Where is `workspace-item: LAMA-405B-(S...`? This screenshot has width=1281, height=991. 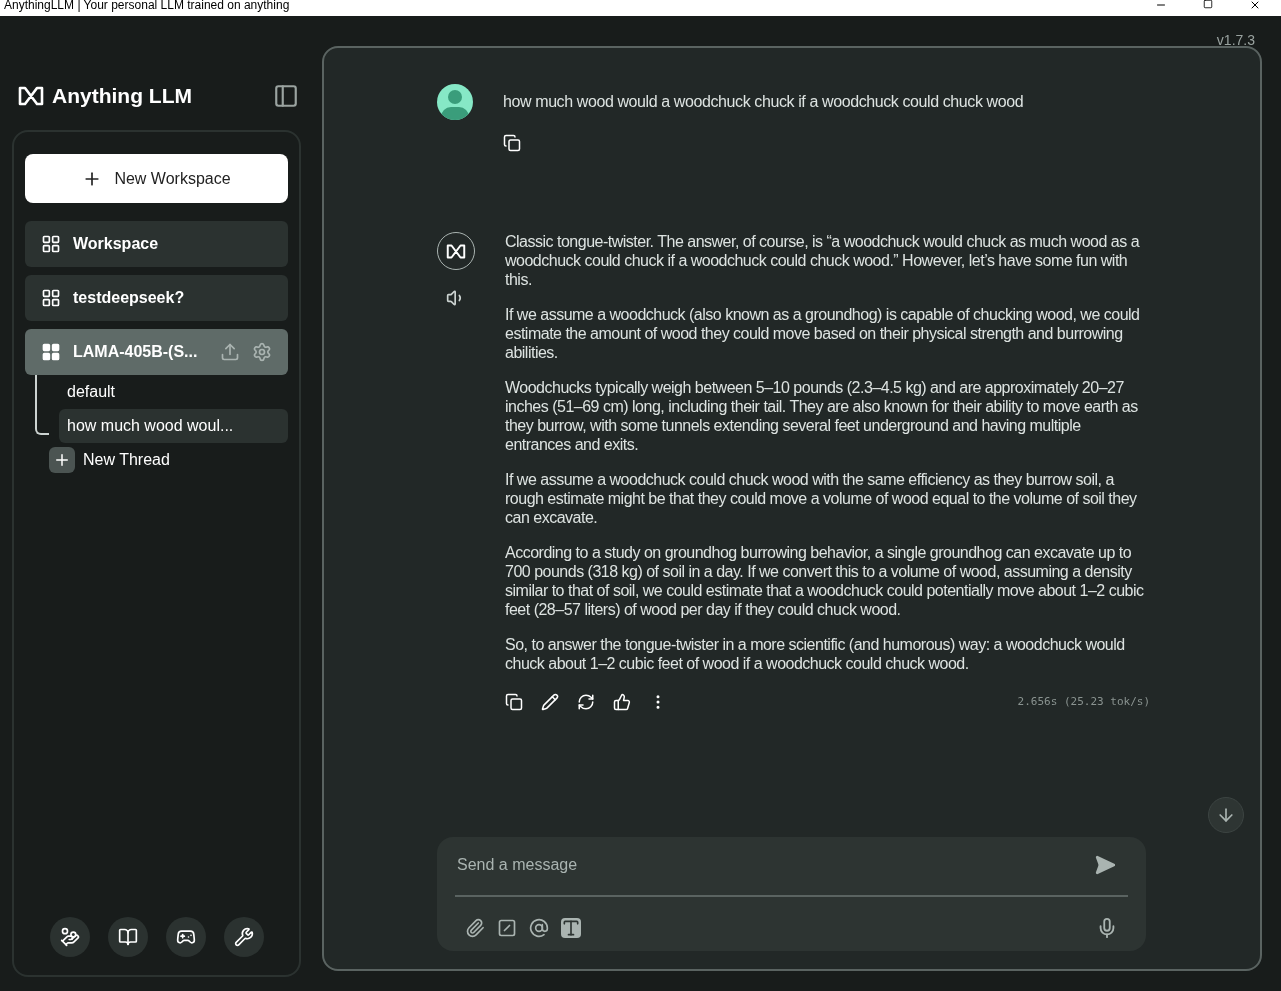
workspace-item: LAMA-405B-(S... is located at coordinates (156, 352).